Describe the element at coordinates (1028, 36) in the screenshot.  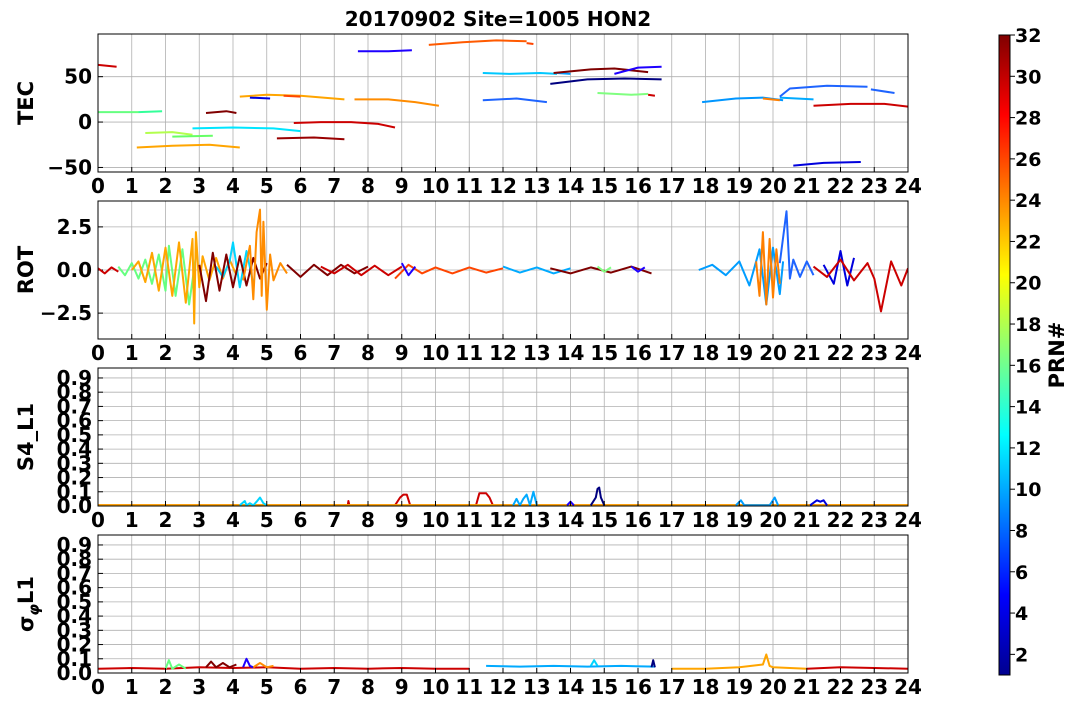
I see `colorbar-tick-label: 32` at that location.